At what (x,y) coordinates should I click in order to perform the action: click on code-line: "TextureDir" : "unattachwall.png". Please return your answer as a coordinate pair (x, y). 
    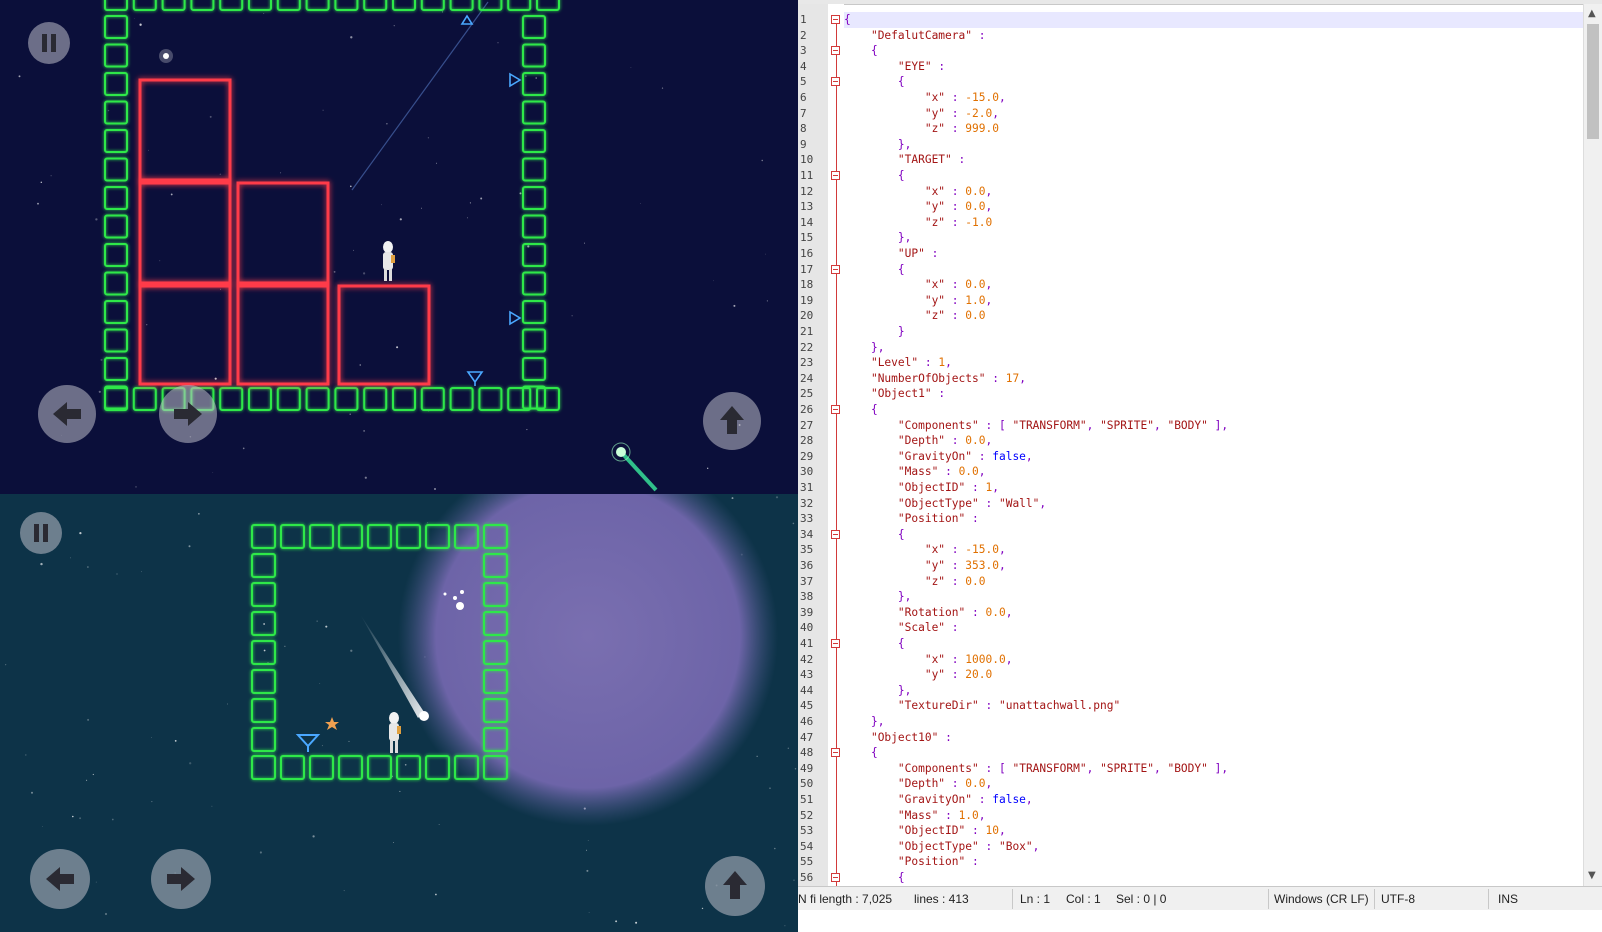
    Looking at the image, I should click on (982, 706).